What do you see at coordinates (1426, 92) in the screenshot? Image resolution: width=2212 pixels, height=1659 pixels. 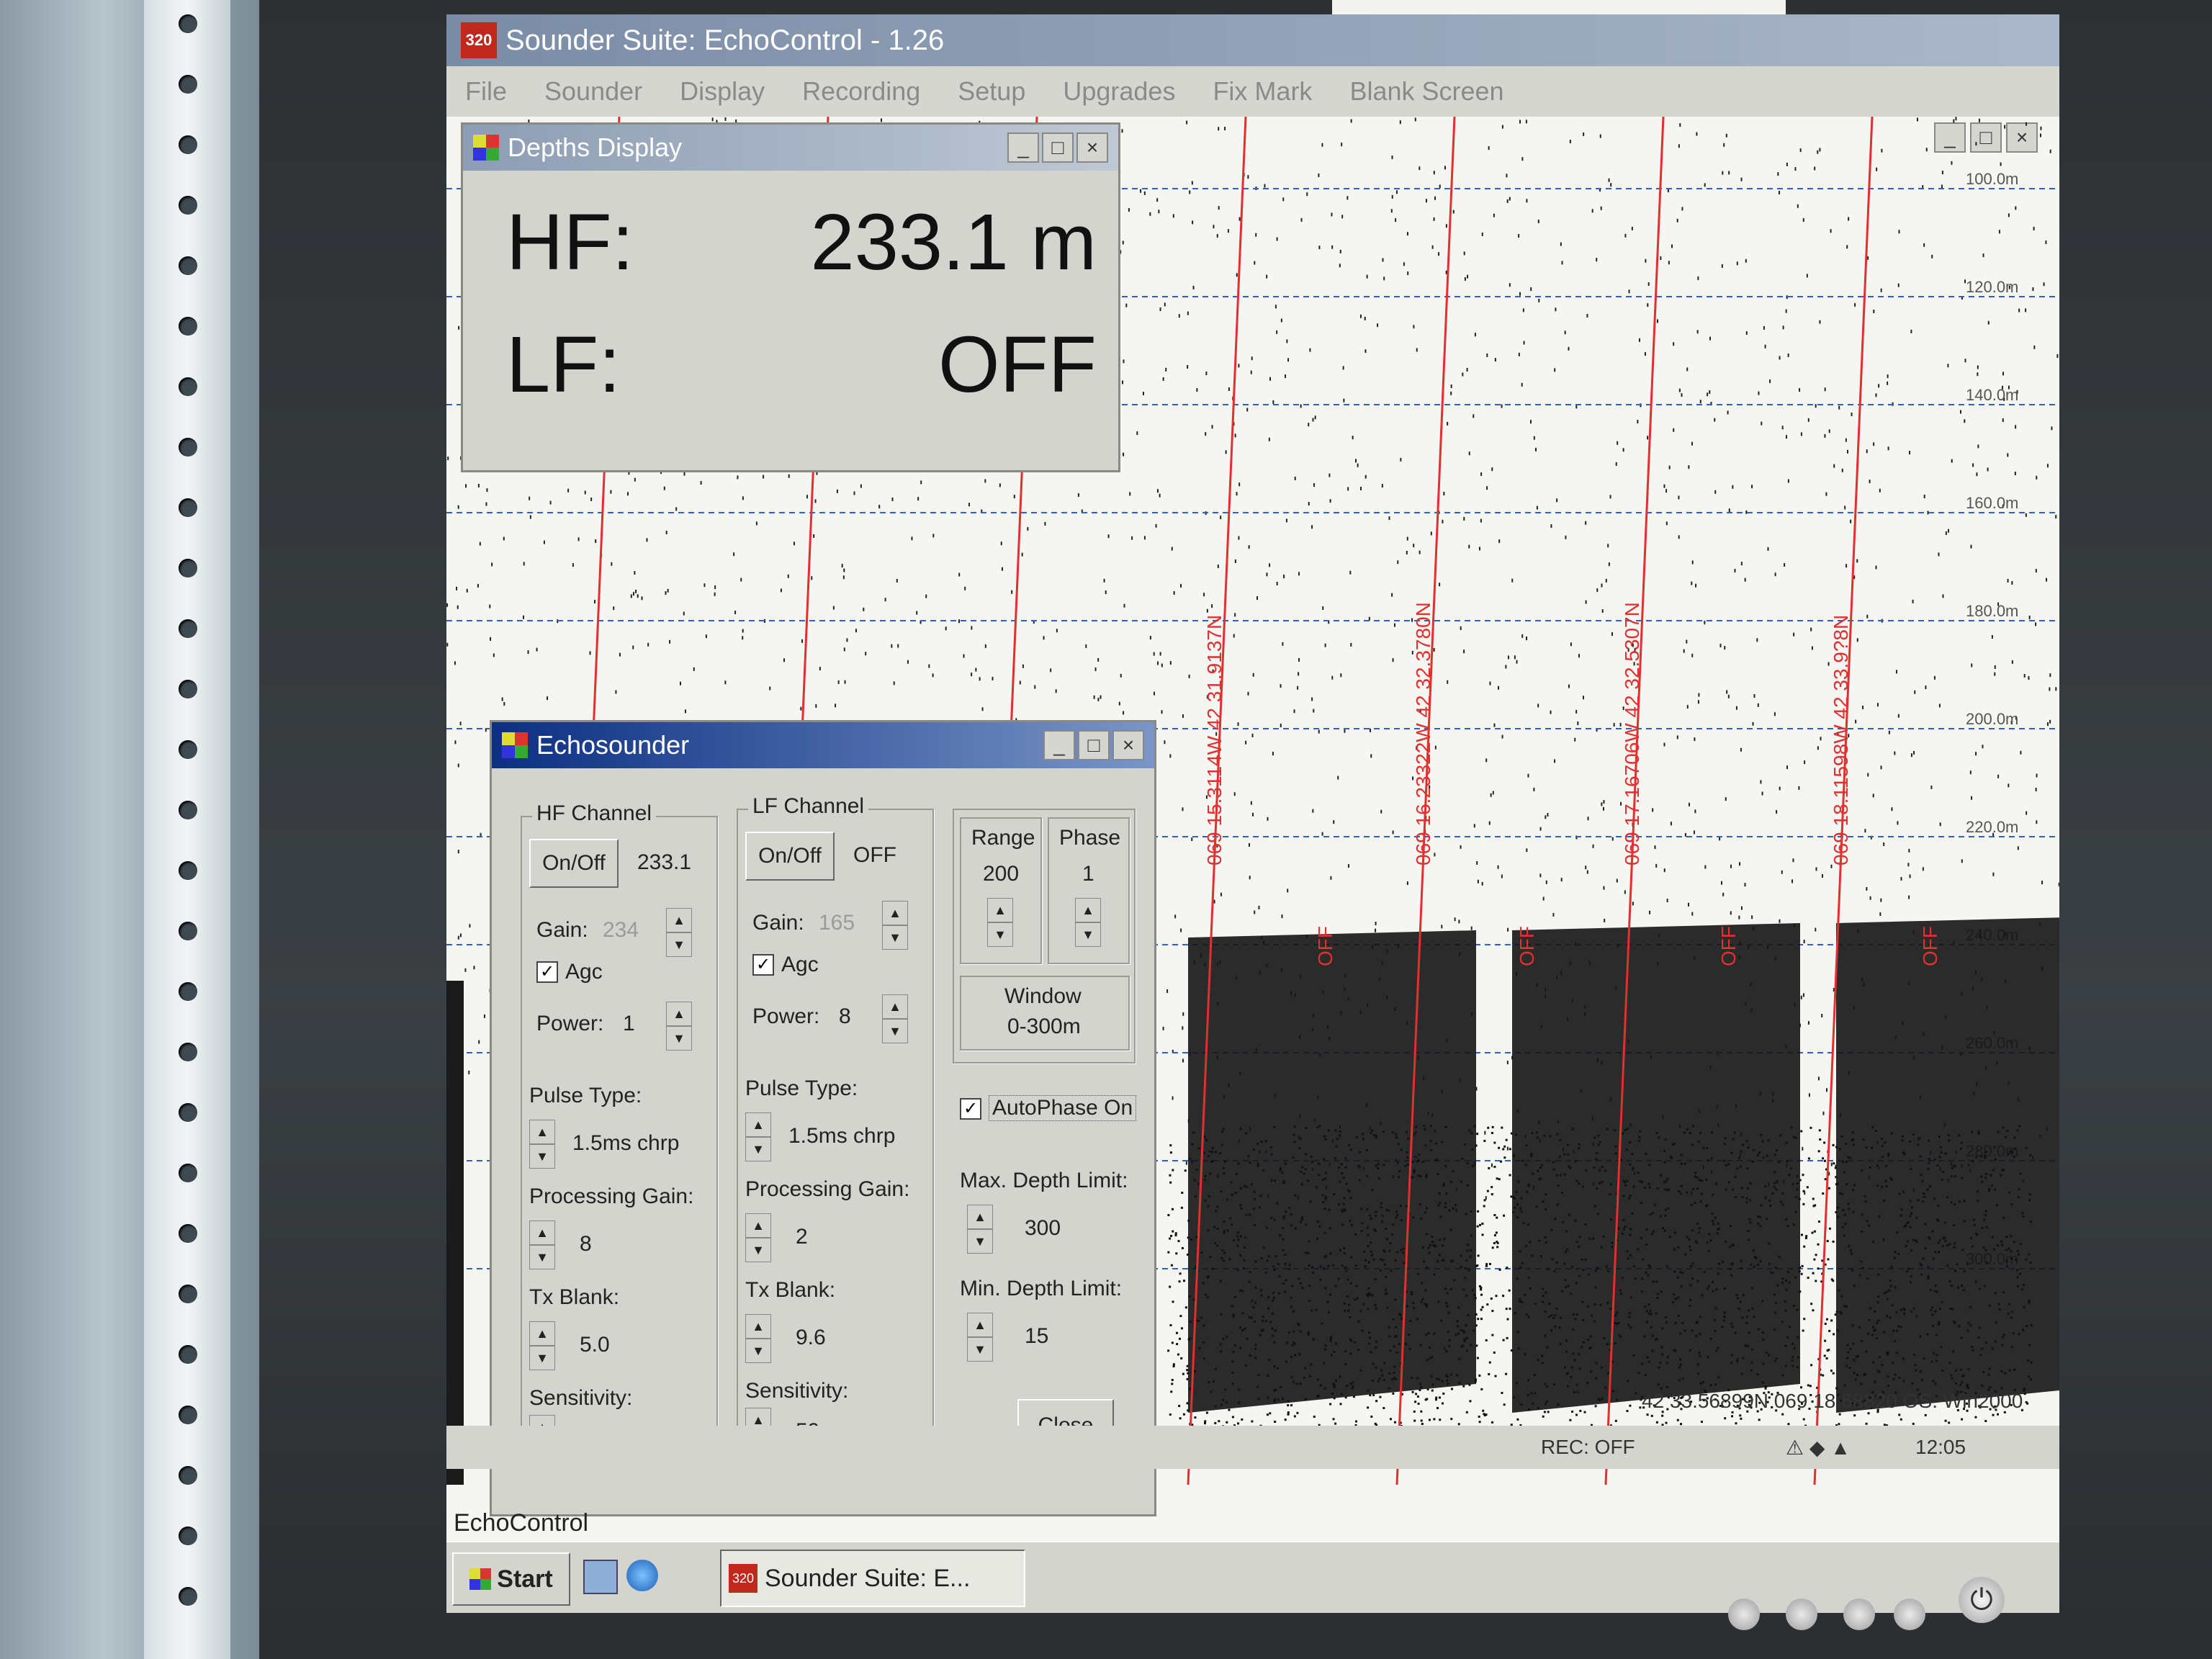 I see `menu-blank-screen: Blank Screen` at bounding box center [1426, 92].